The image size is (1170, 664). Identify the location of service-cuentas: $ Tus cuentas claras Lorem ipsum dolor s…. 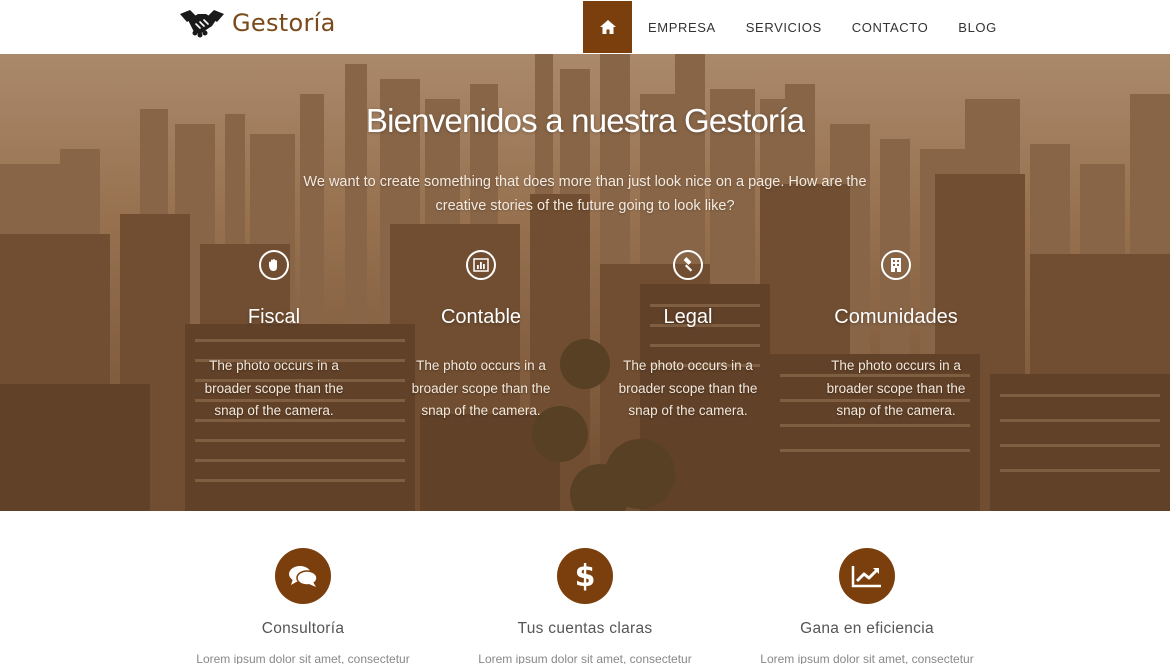
(585, 606).